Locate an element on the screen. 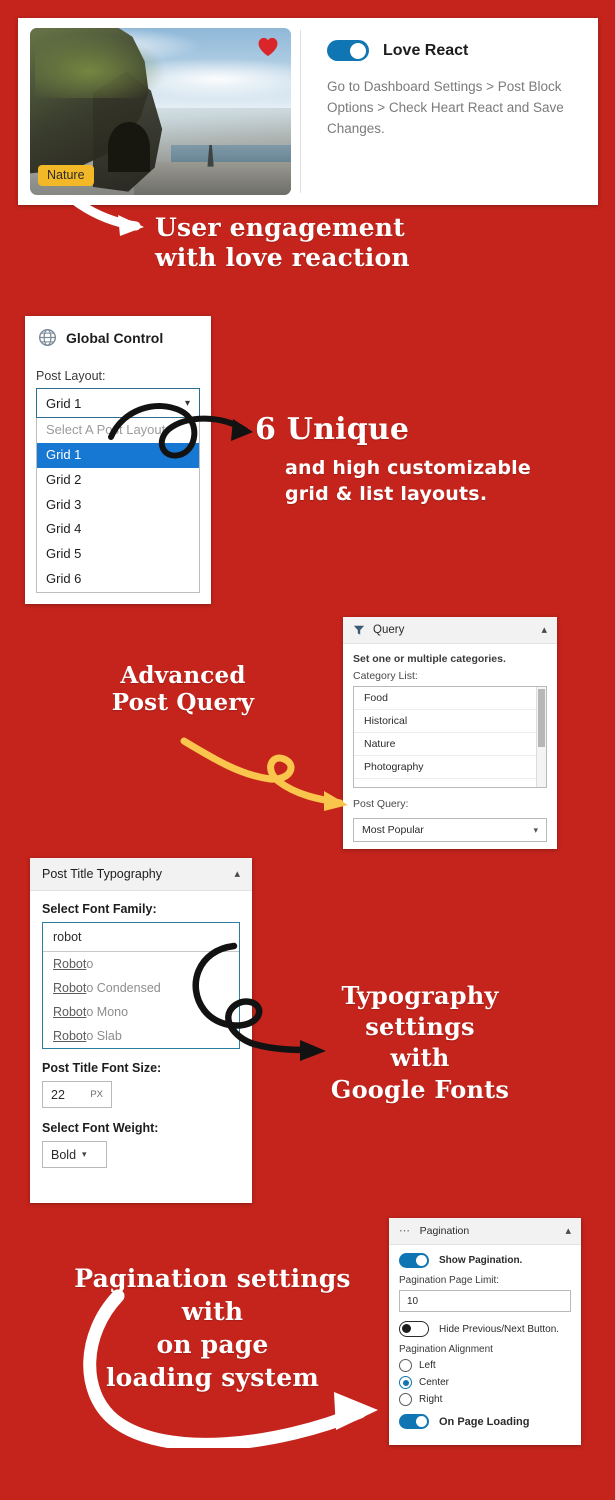  page-limit-input: 10 is located at coordinates (485, 1301).